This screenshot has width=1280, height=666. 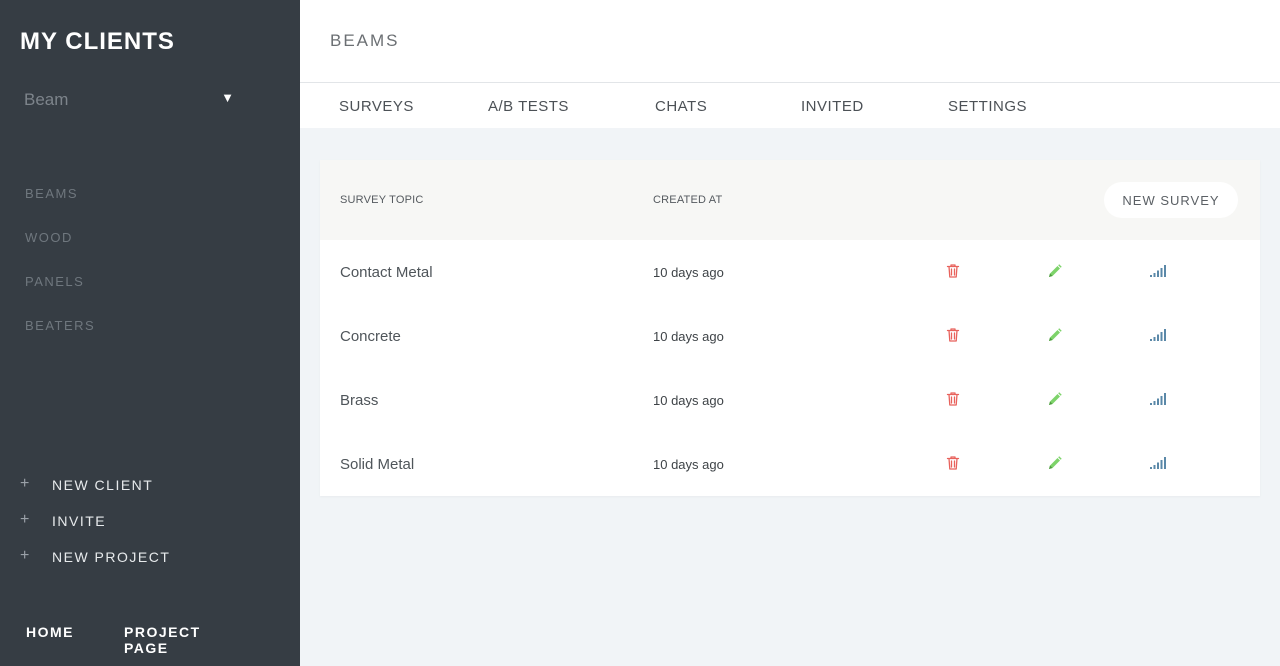 What do you see at coordinates (130, 101) in the screenshot?
I see `client-dropdown: Beam ▼` at bounding box center [130, 101].